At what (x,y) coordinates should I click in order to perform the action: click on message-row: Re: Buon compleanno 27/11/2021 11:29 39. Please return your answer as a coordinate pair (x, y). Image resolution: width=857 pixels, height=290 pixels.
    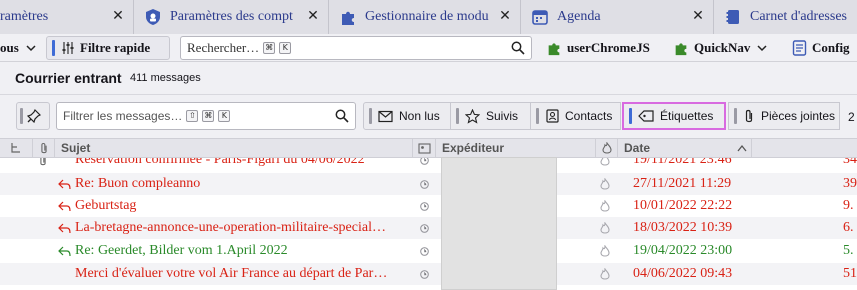
    Looking at the image, I should click on (428, 184).